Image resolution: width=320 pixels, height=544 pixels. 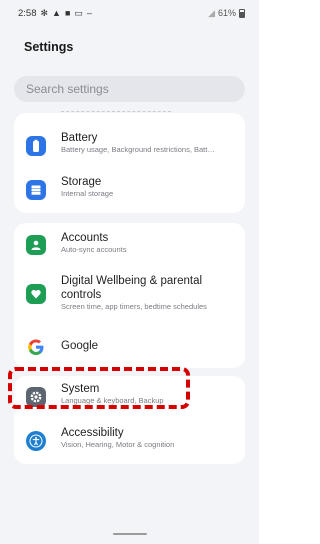 I want to click on notification-icon: ▭, so click(x=78, y=12).